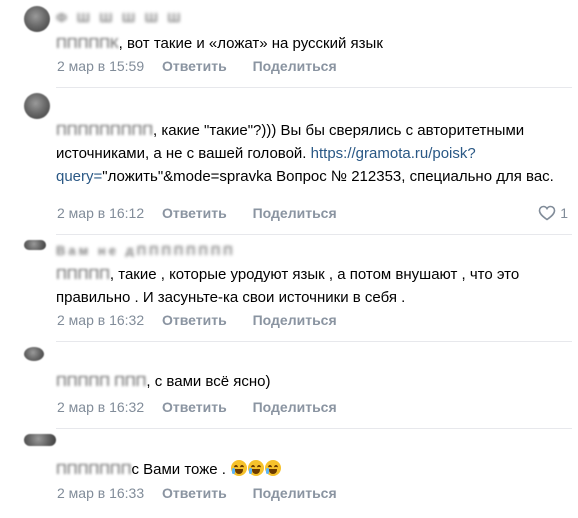 Image resolution: width=578 pixels, height=518 pixels. What do you see at coordinates (311, 381) in the screenshot?
I see `comment-text: ППППП ППП, с вами всё ясно)` at bounding box center [311, 381].